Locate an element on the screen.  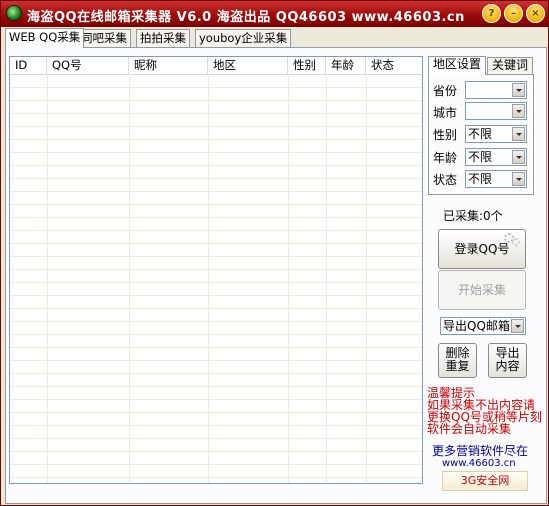
collected-count: 已采集:0个 is located at coordinates (473, 216).